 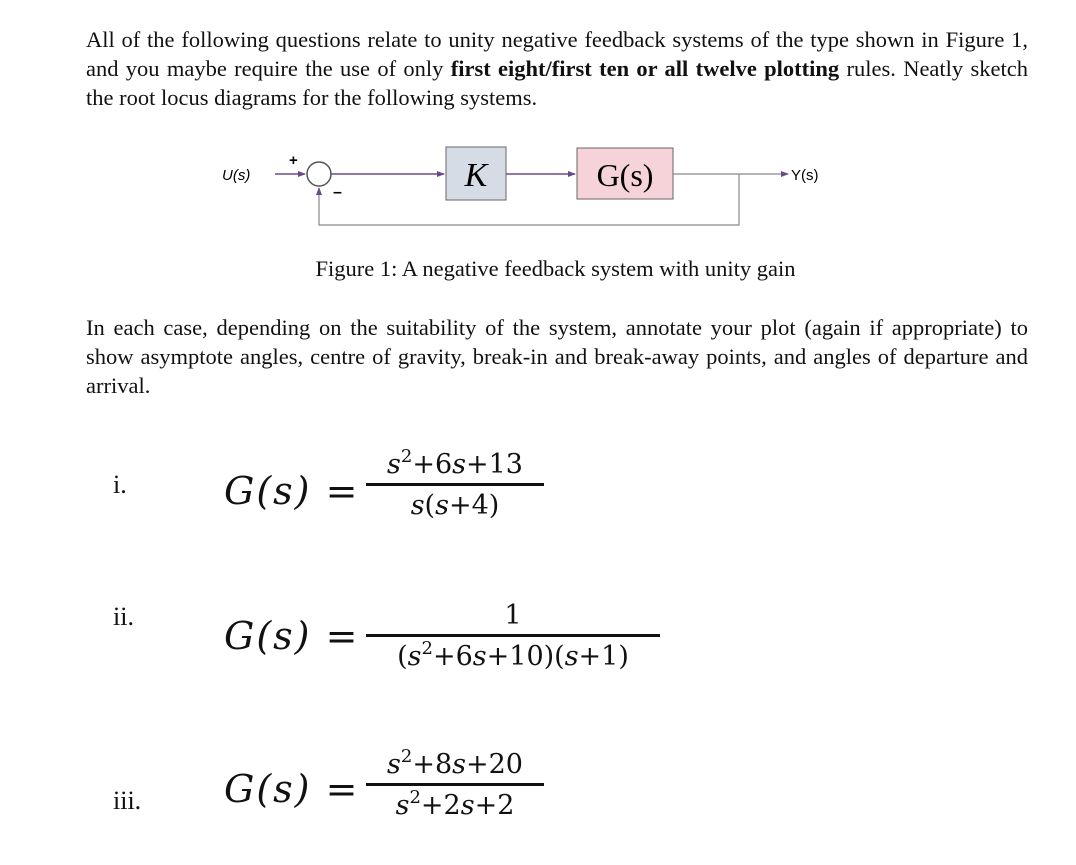 I want to click on summing-junction, so click(x=319, y=174).